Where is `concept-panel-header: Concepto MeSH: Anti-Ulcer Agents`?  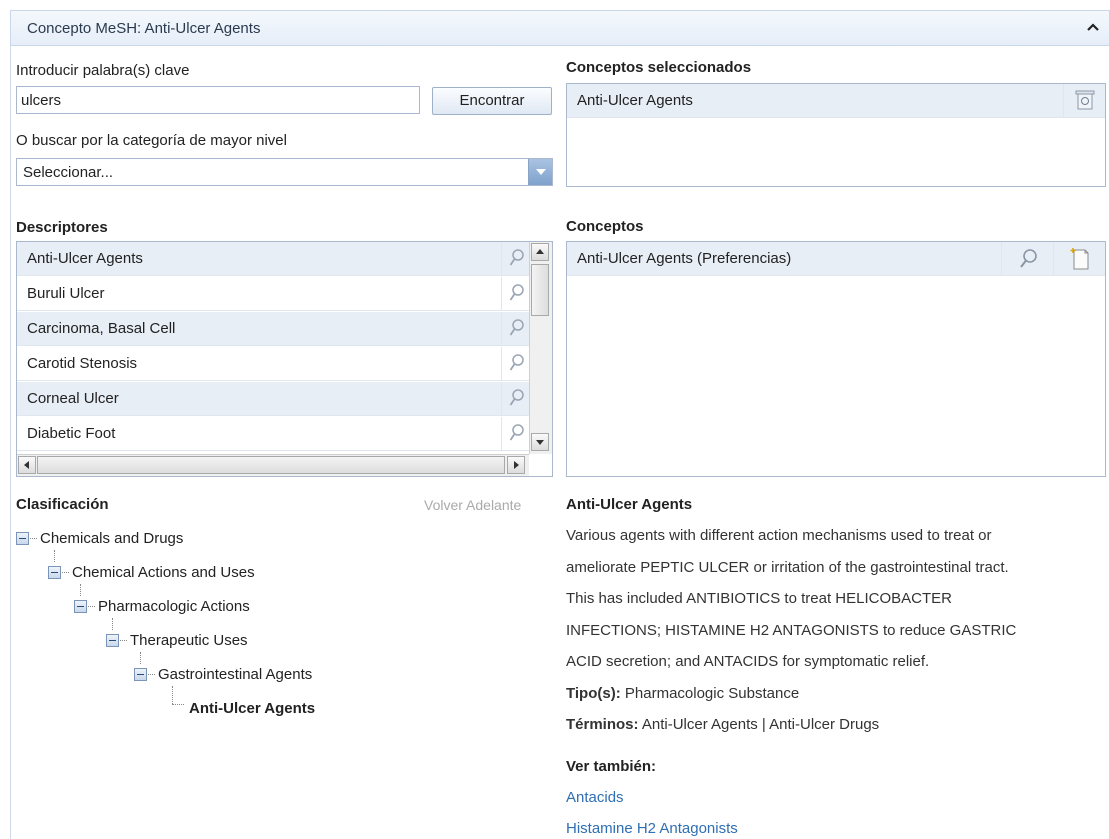
concept-panel-header: Concepto MeSH: Anti-Ulcer Agents is located at coordinates (560, 28).